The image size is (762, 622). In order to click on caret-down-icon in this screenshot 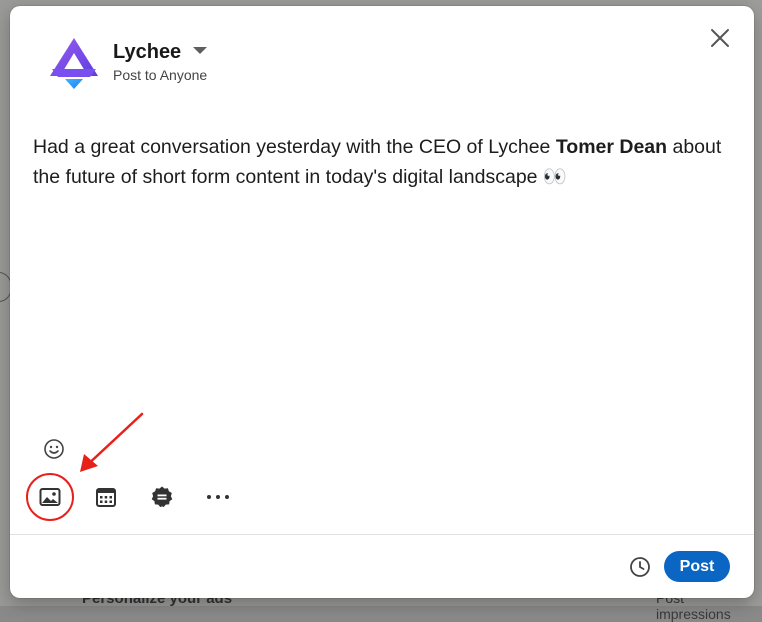, I will do `click(200, 50)`.